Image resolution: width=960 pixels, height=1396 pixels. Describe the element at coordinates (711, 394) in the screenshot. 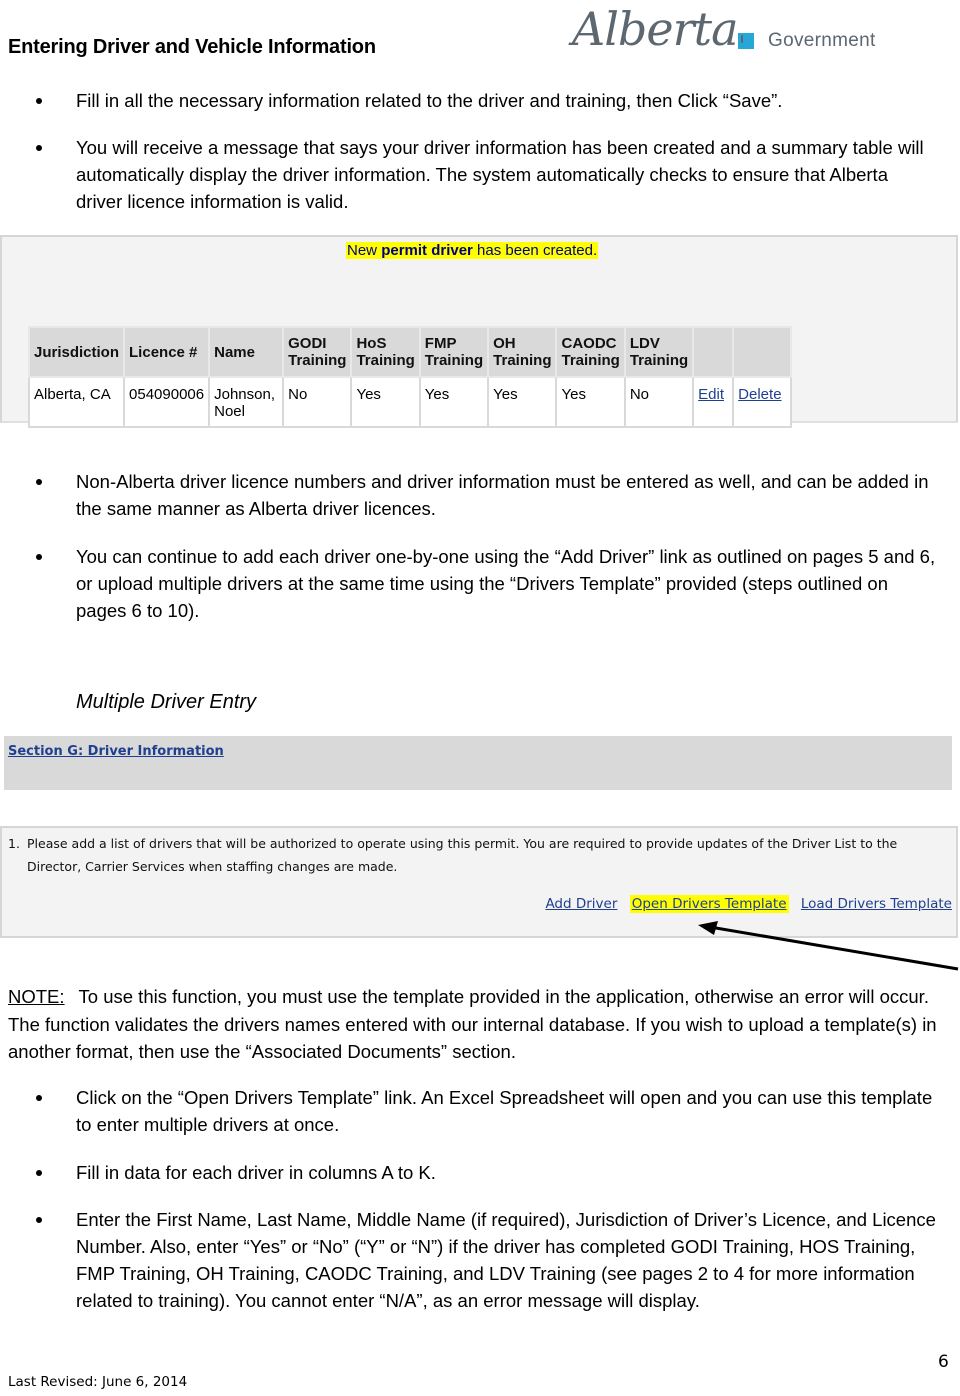

I see `edit-link: Edit` at that location.